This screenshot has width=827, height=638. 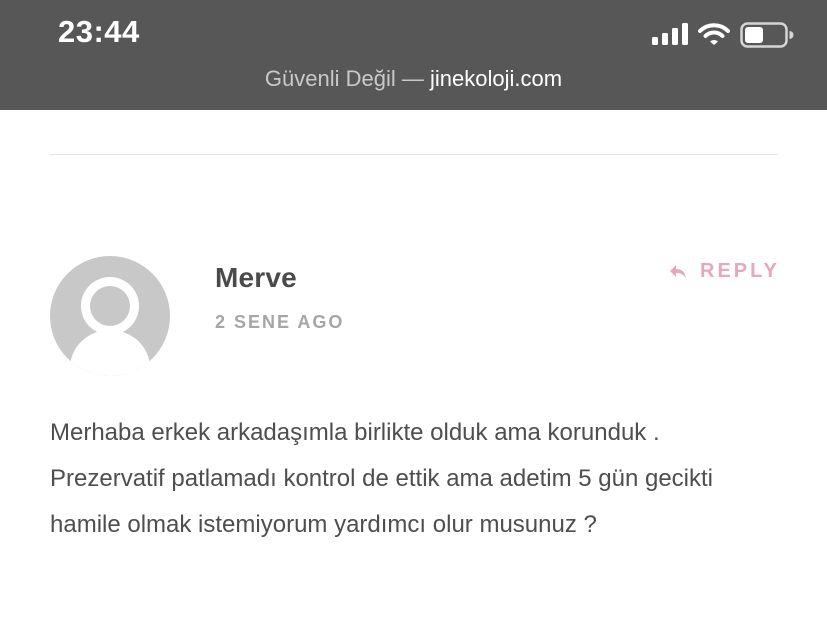 What do you see at coordinates (256, 277) in the screenshot?
I see `comment-author: Merve` at bounding box center [256, 277].